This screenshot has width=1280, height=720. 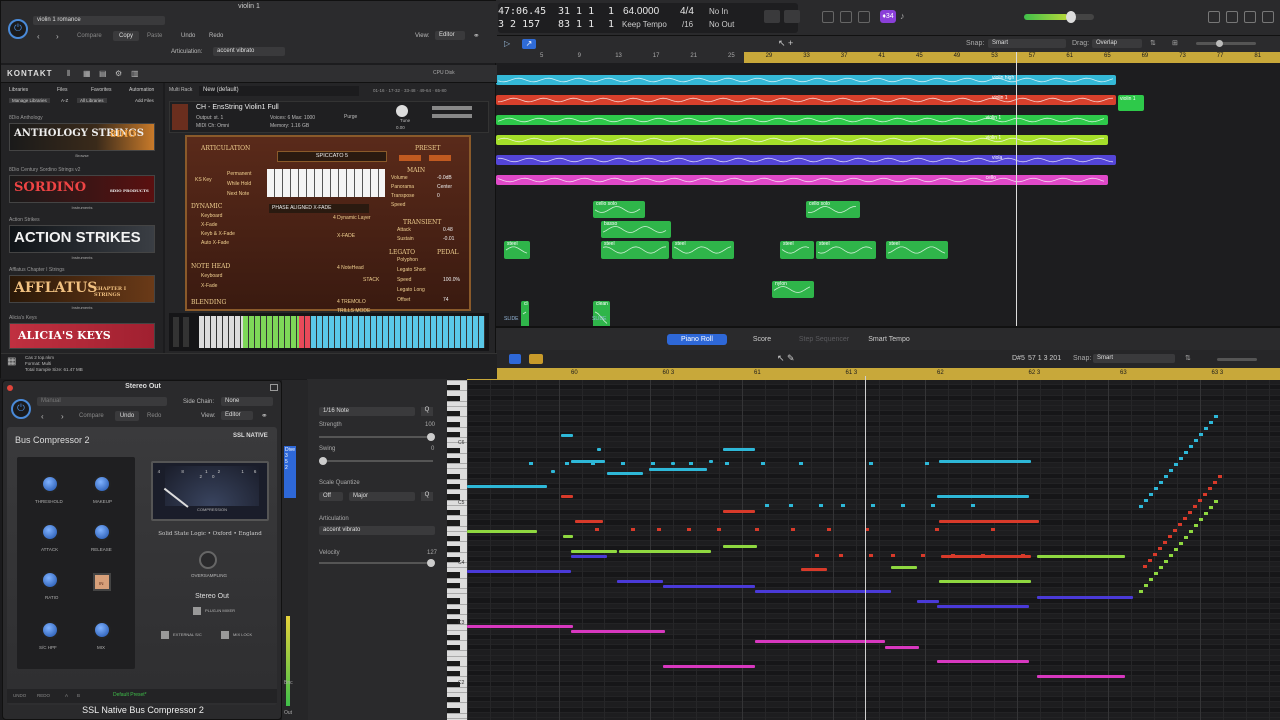 What do you see at coordinates (78, 695) in the screenshot?
I see `ssl-footer-b: B` at bounding box center [78, 695].